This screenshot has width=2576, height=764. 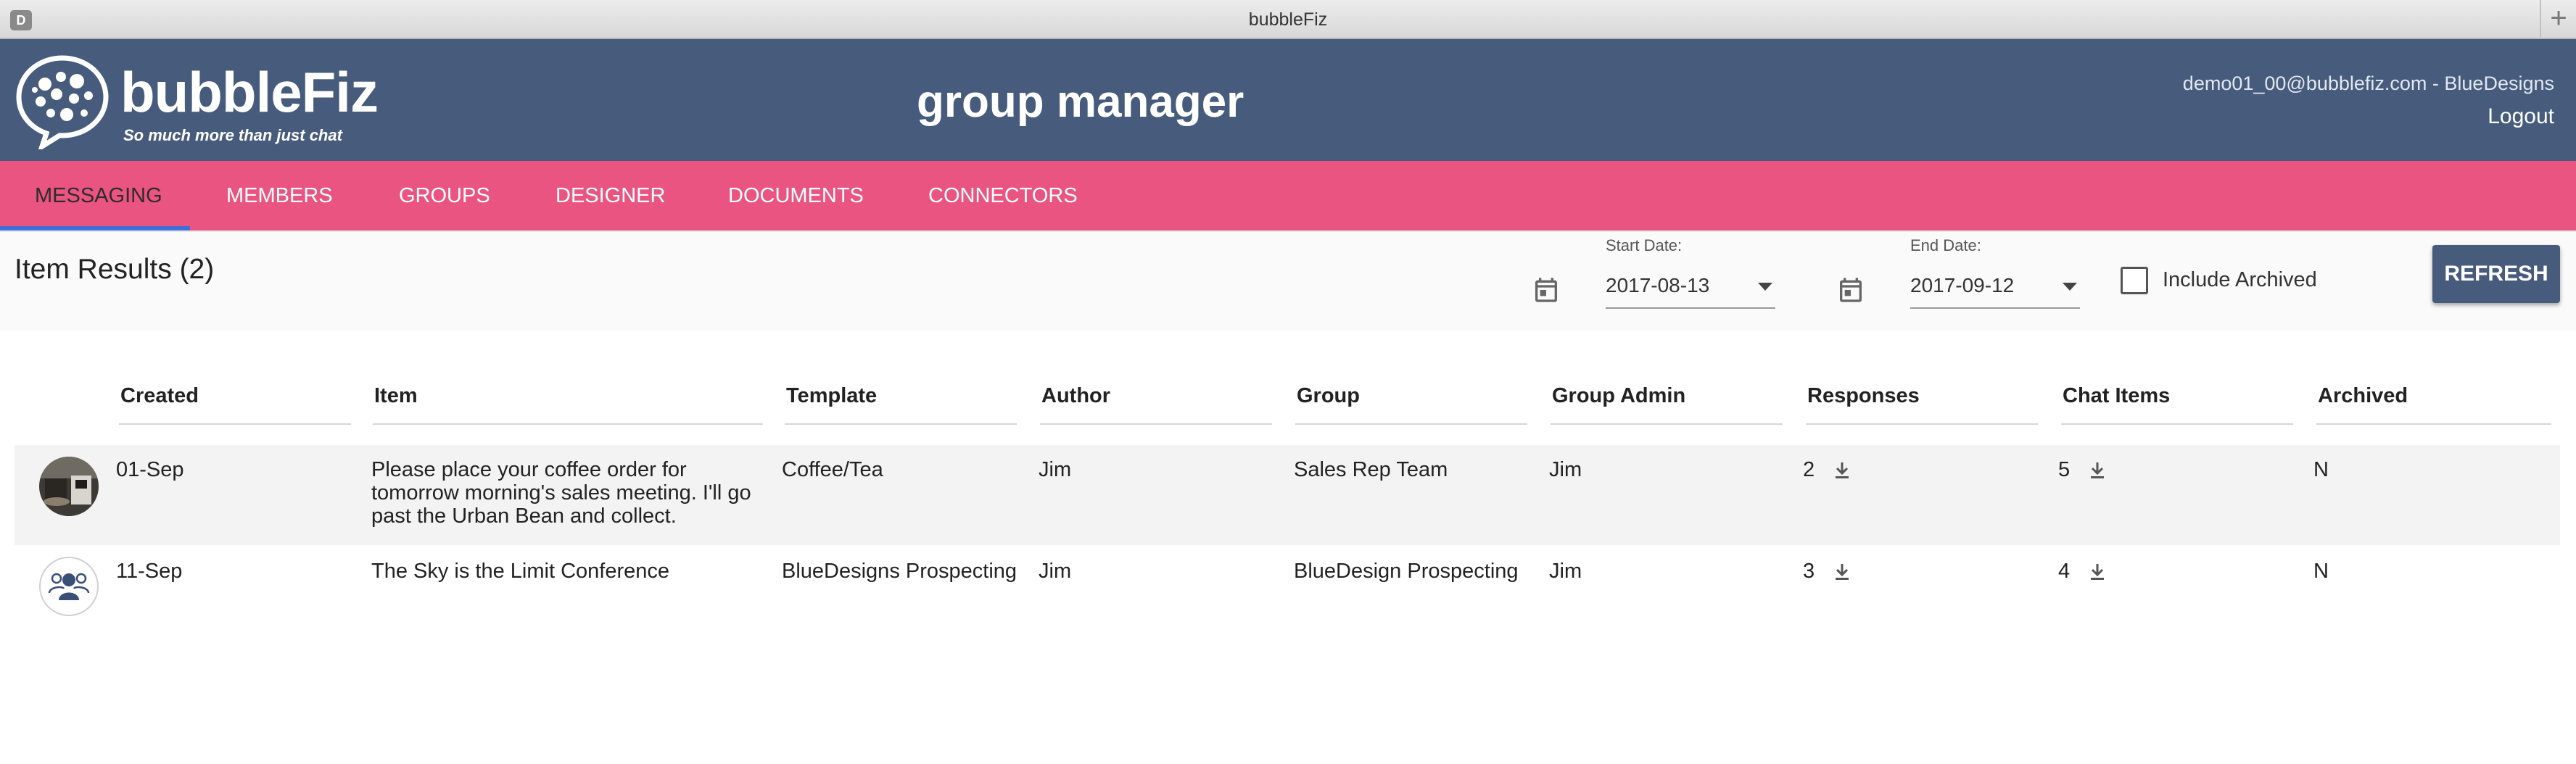 I want to click on column-header-created: Created, so click(x=159, y=396).